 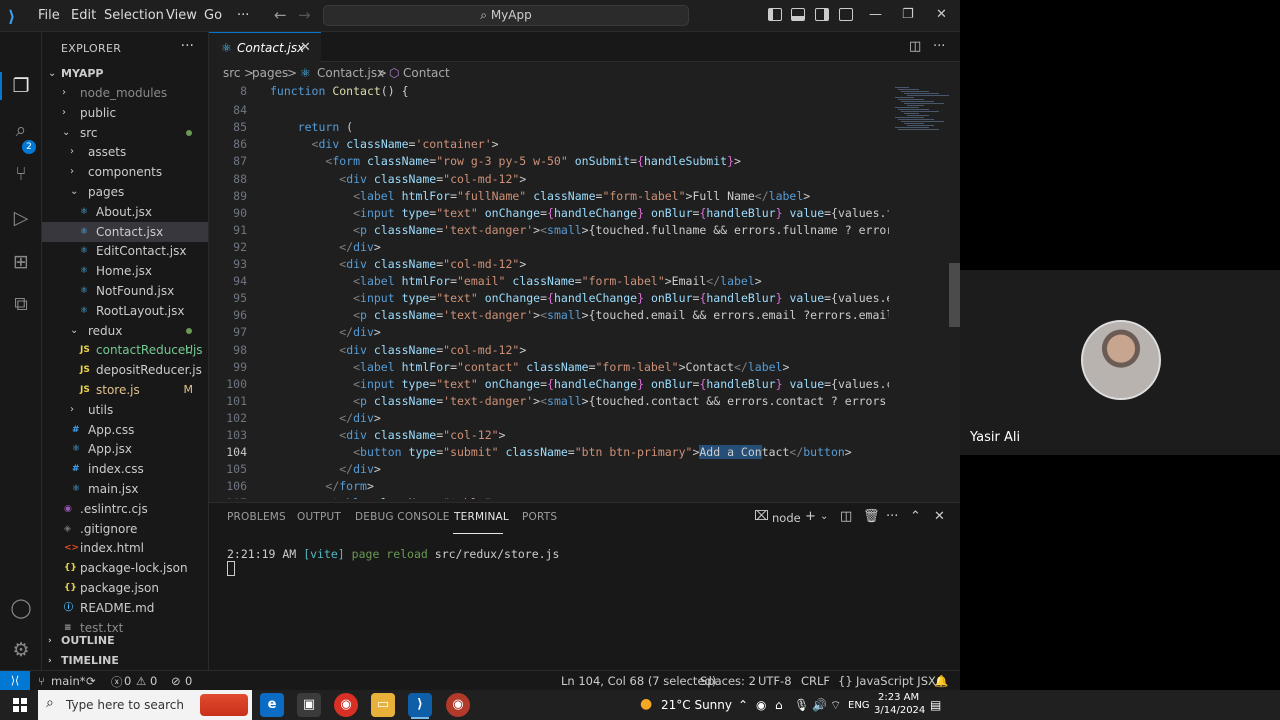 I want to click on close-tab-icon: ✕, so click(x=305, y=47).